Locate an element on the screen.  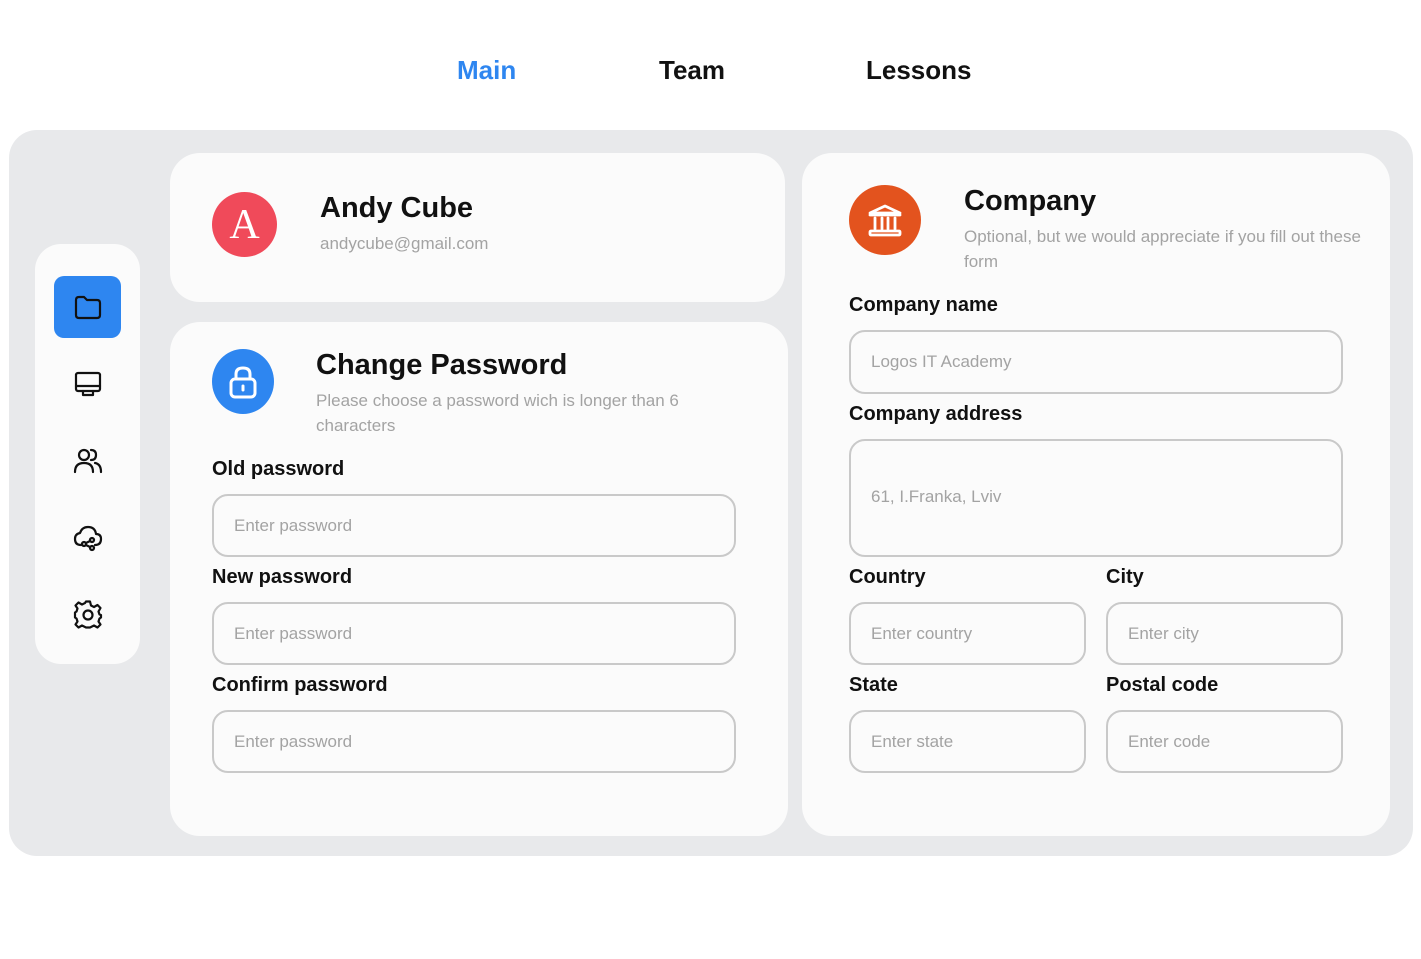
new-password-label: New password is located at coordinates (282, 577).